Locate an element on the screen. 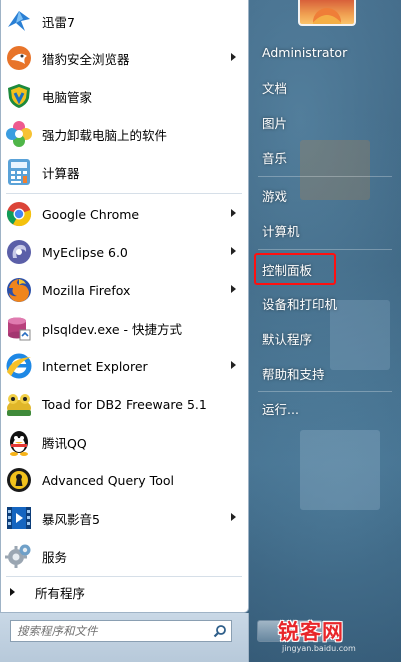  program-label: Toad for DB2 Freeware 5.1 is located at coordinates (124, 404).